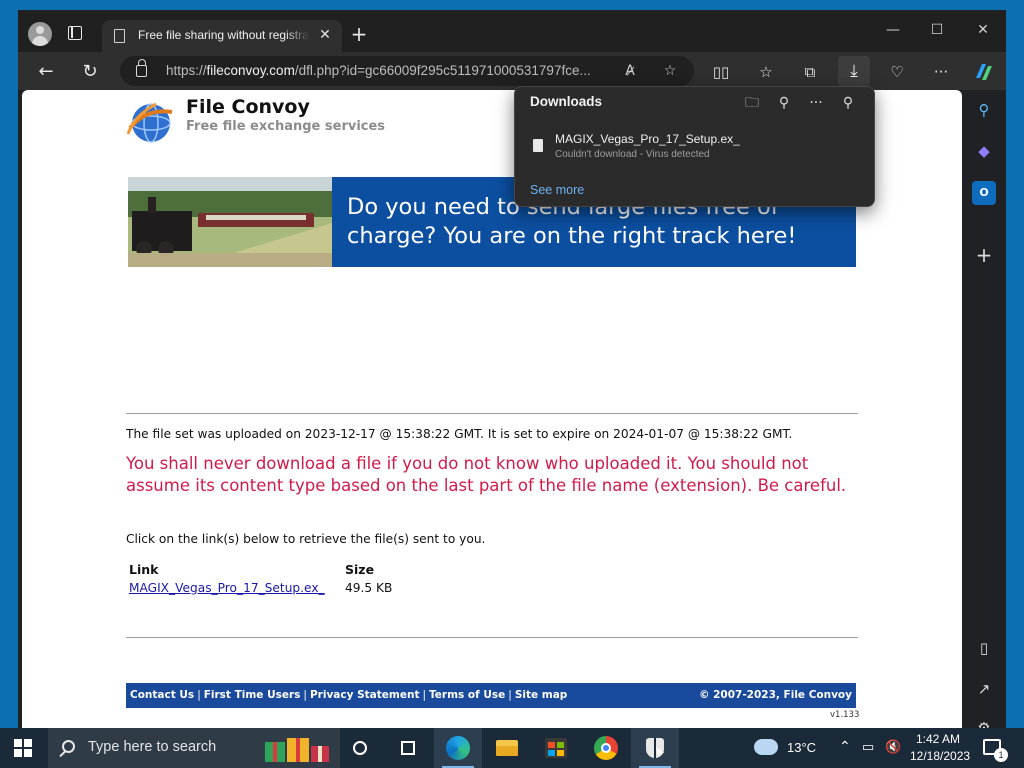  What do you see at coordinates (141, 68) in the screenshot?
I see `lock-icon` at bounding box center [141, 68].